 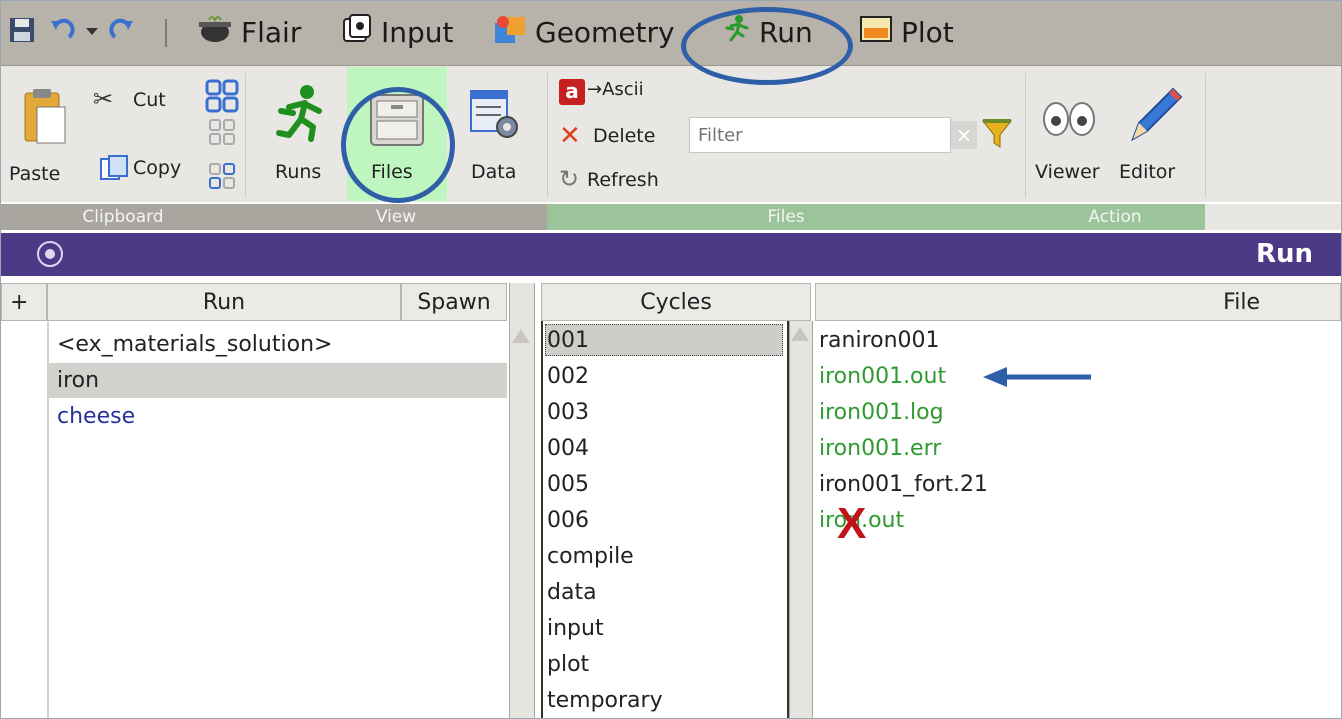 What do you see at coordinates (879, 340) in the screenshot?
I see `file-item: raniron001` at bounding box center [879, 340].